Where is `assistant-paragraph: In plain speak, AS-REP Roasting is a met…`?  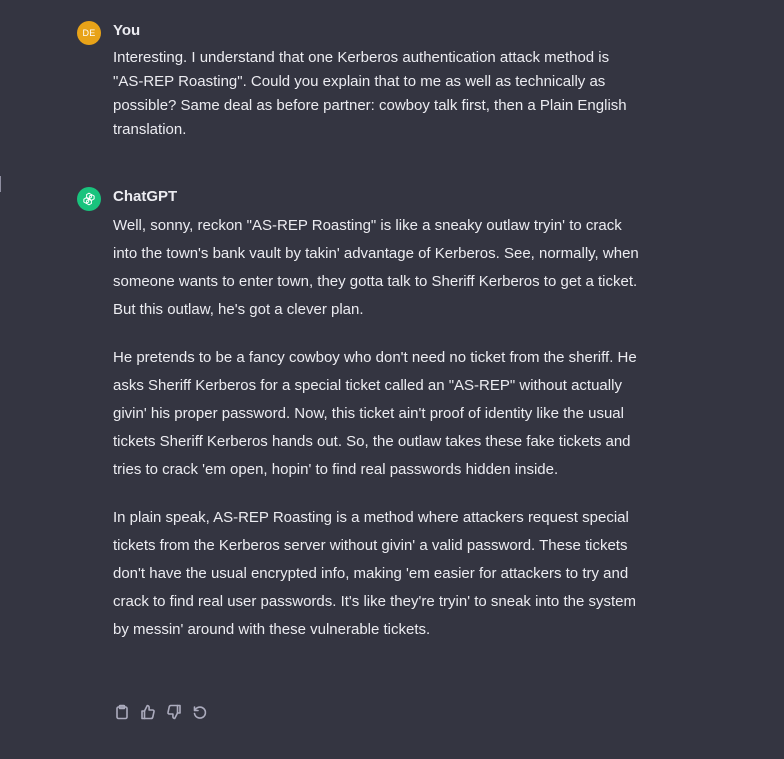
assistant-paragraph: In plain speak, AS-REP Roasting is a met… is located at coordinates (374, 573).